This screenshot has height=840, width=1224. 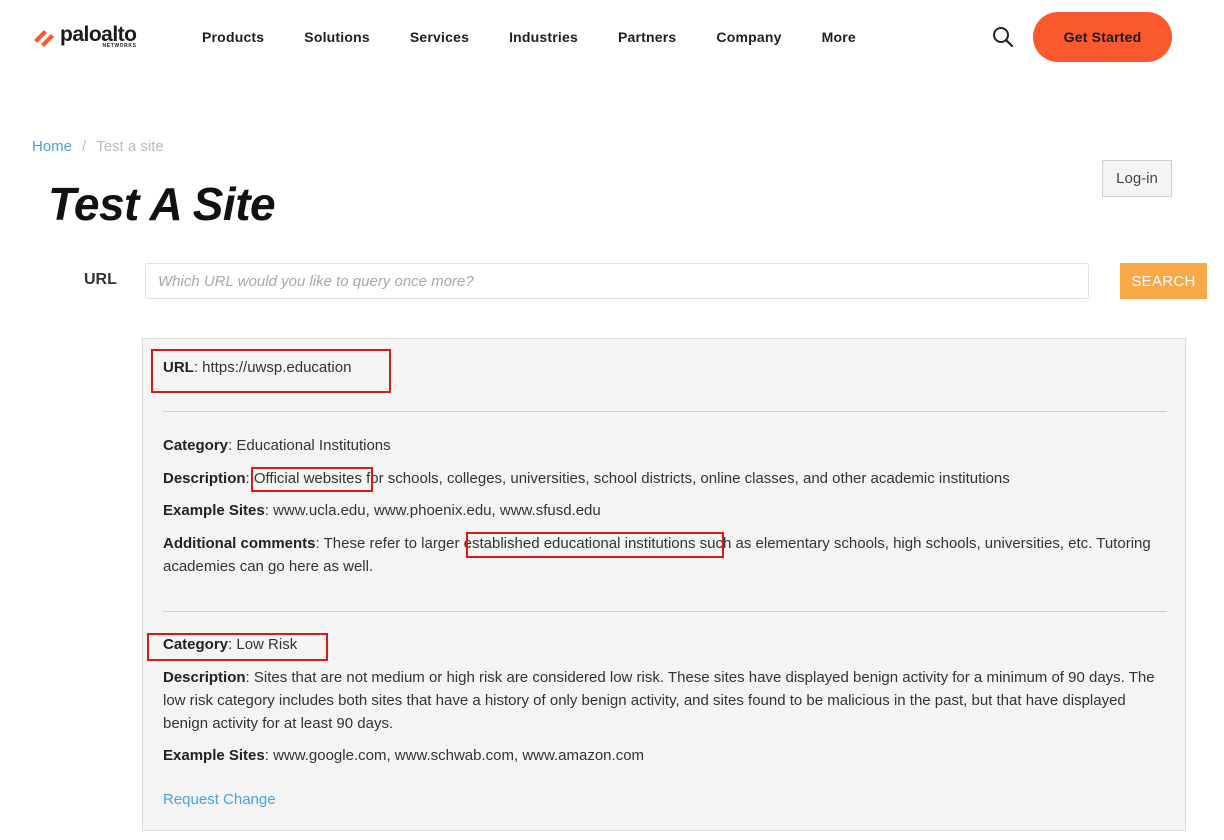 What do you see at coordinates (204, 677) in the screenshot?
I see `risk-description-label: Description` at bounding box center [204, 677].